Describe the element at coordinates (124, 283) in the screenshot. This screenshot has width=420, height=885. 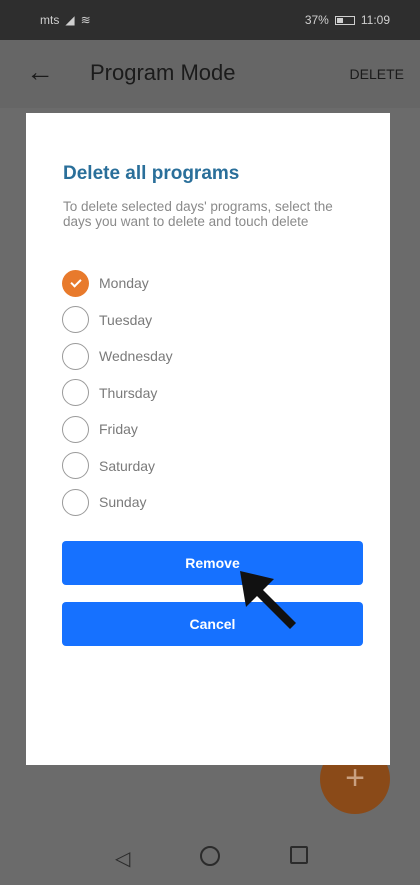
I see `day-label: Monday` at that location.